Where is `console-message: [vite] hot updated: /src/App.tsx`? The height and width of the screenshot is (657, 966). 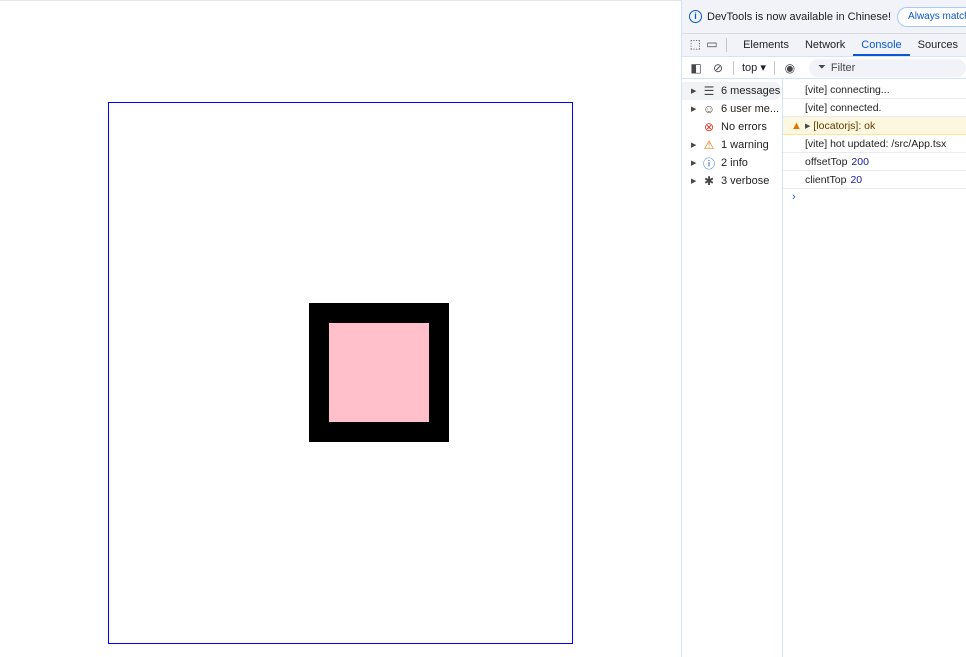 console-message: [vite] hot updated: /src/App.tsx is located at coordinates (874, 144).